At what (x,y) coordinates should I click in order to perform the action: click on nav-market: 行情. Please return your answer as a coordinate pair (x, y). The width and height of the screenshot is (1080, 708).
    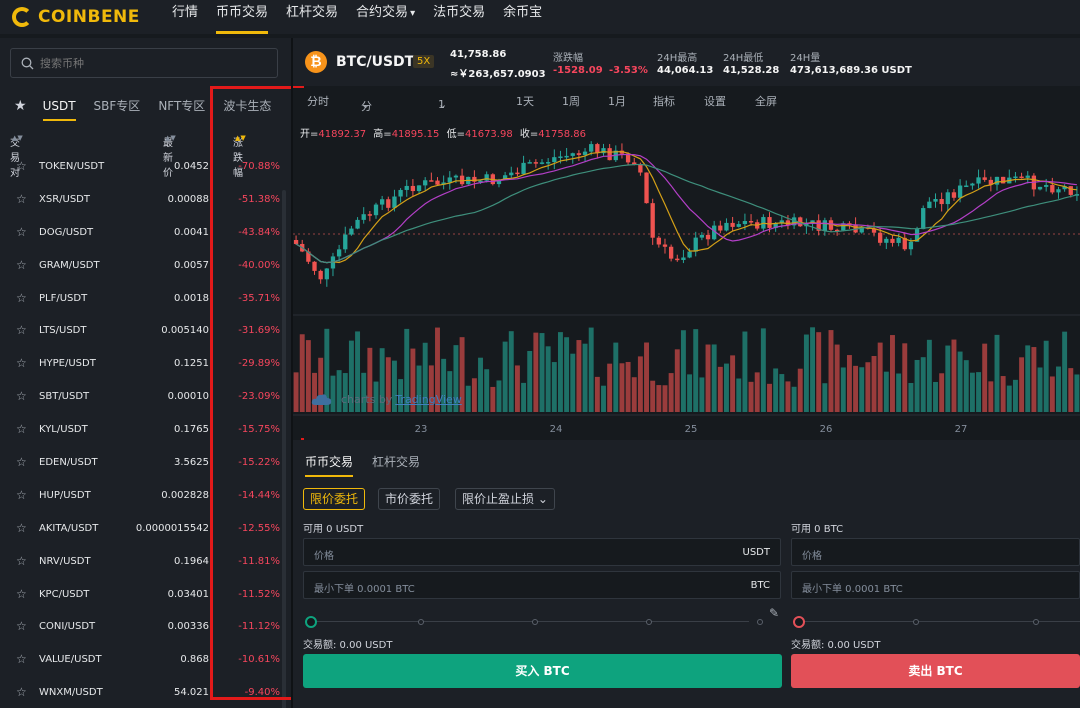
    Looking at the image, I should click on (185, 17).